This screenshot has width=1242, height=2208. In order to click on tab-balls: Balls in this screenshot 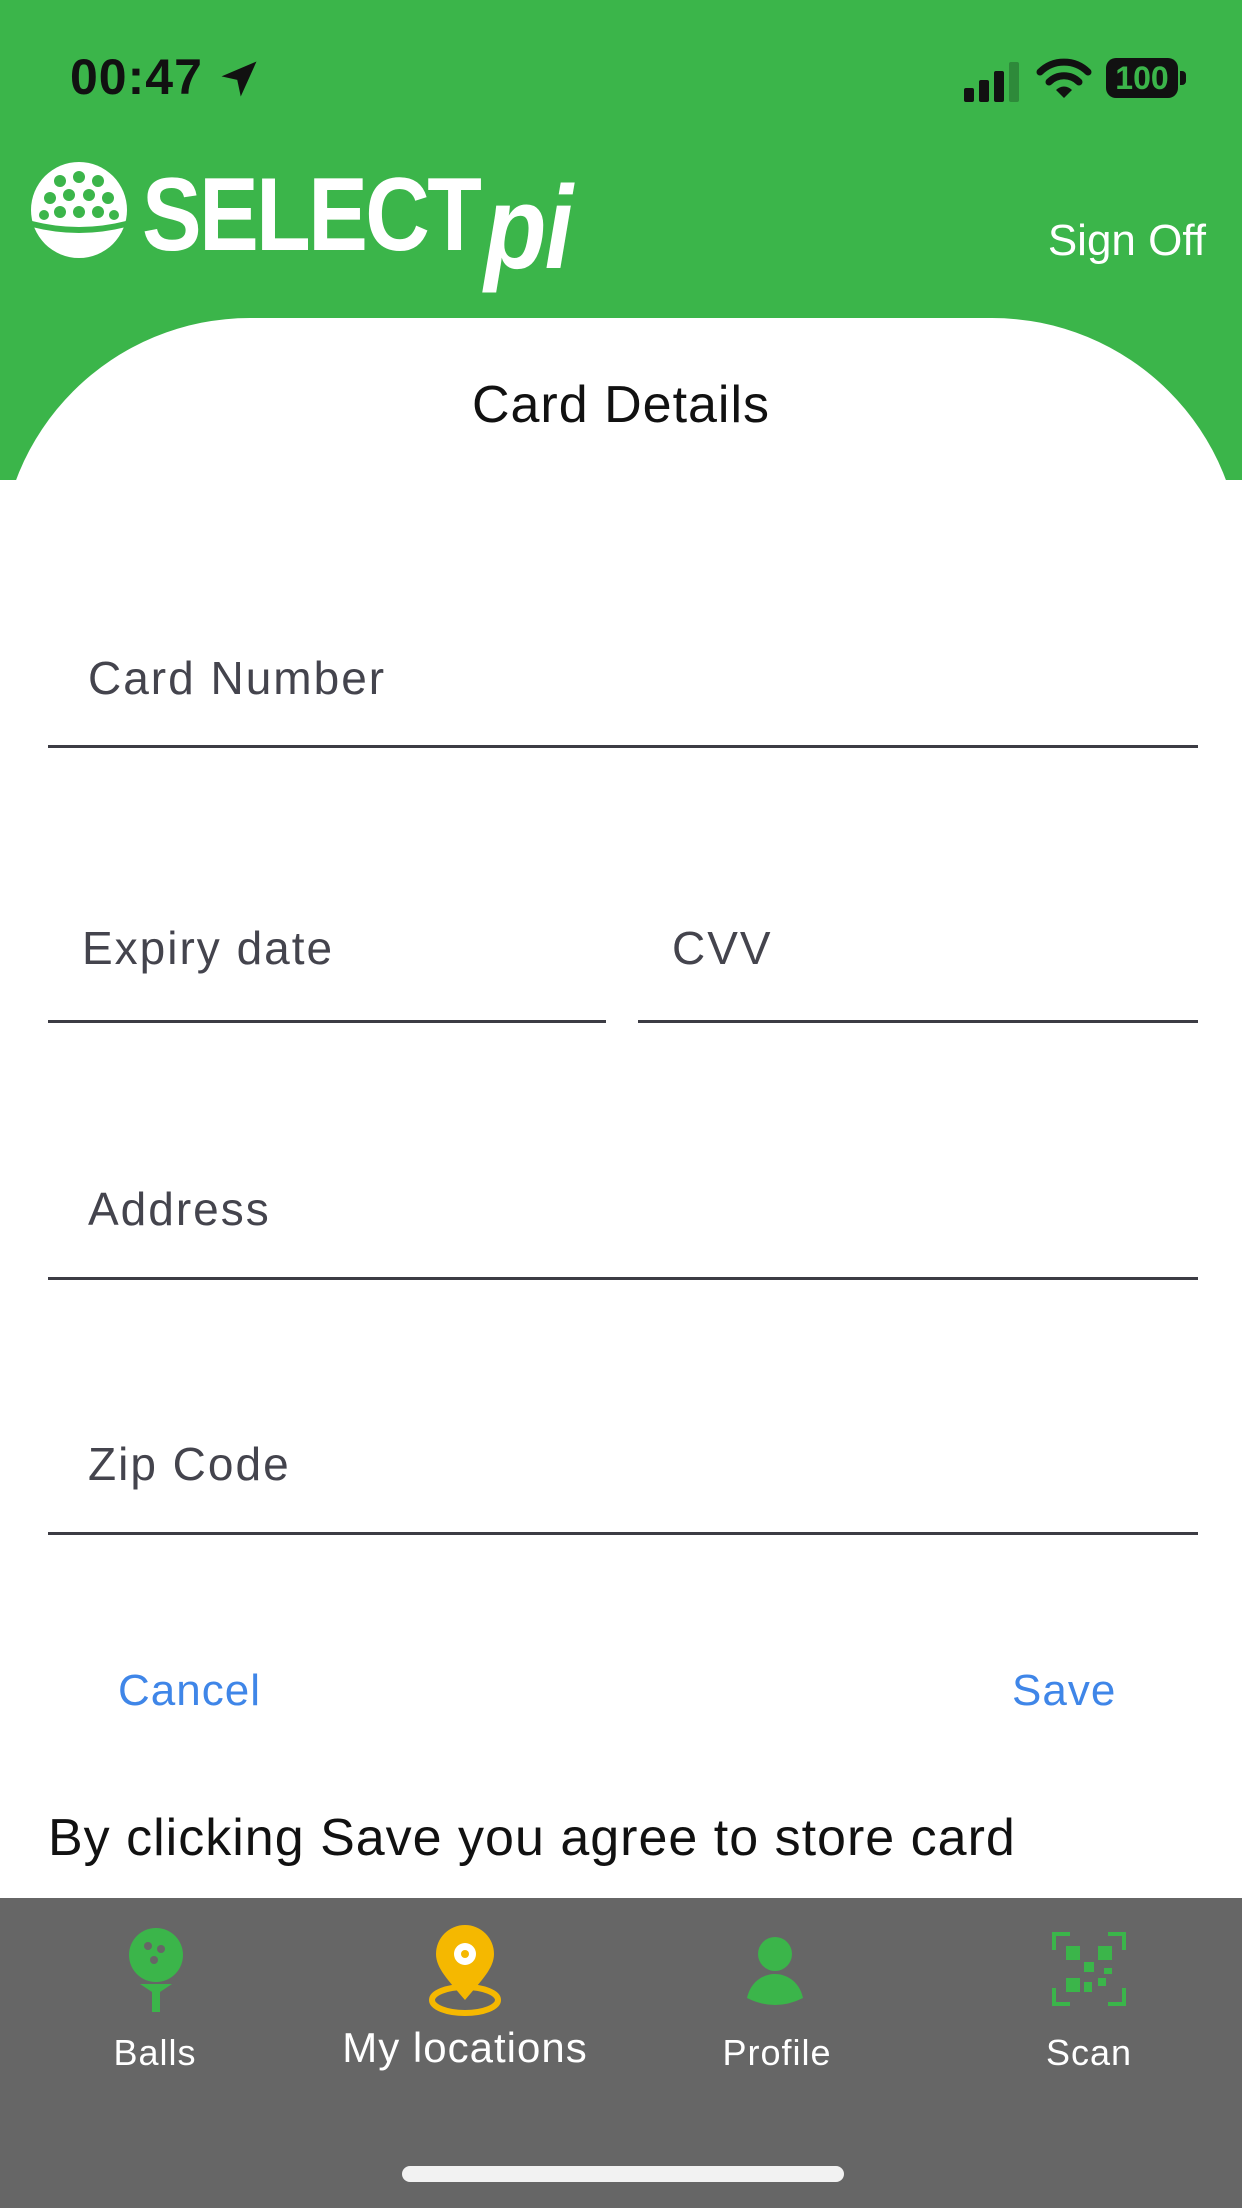, I will do `click(155, 1998)`.